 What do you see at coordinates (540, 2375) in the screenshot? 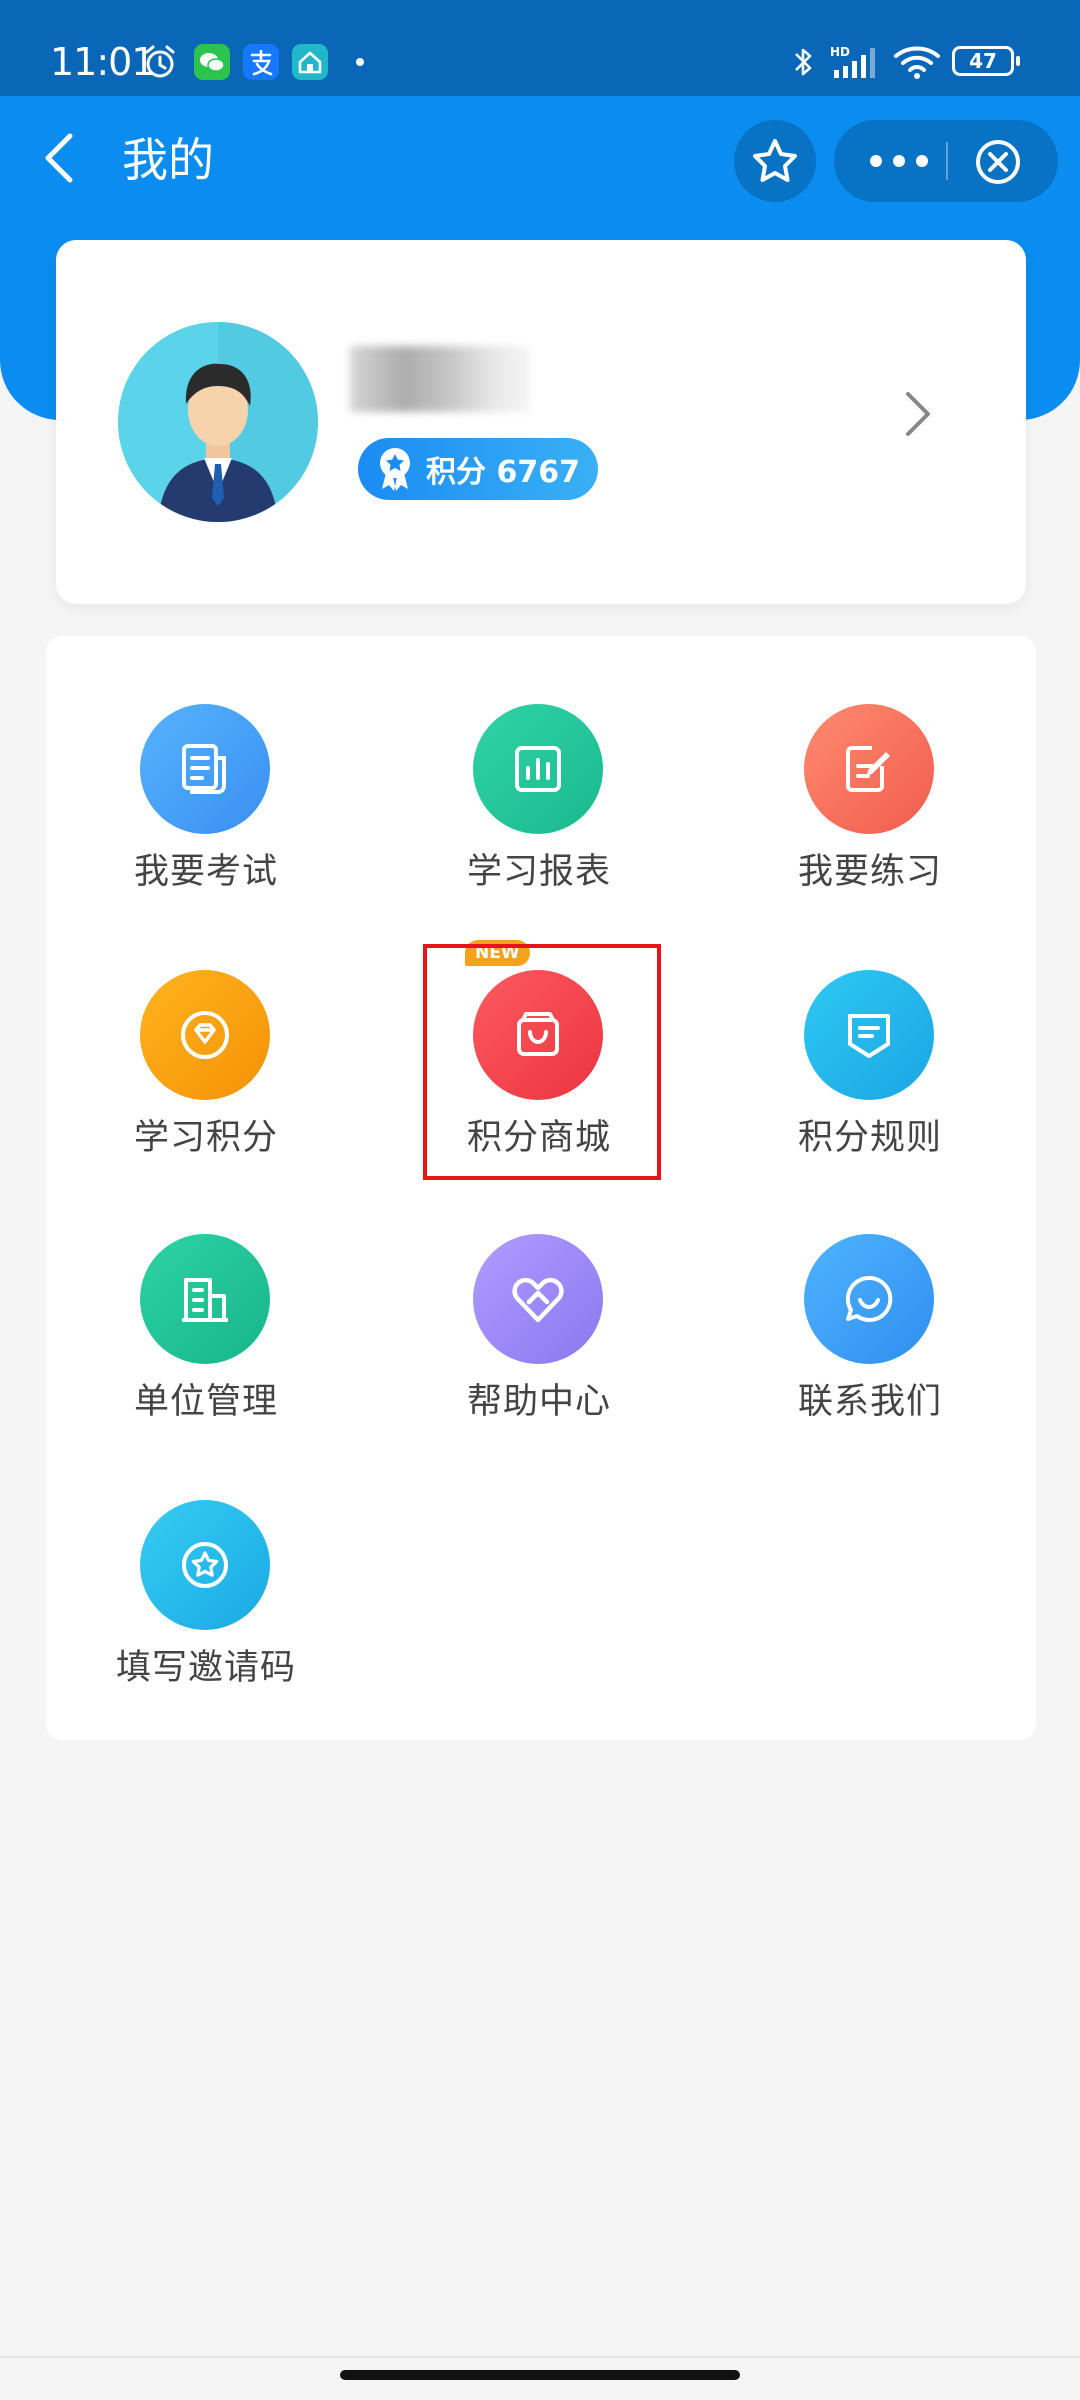
I see `home-indicator` at bounding box center [540, 2375].